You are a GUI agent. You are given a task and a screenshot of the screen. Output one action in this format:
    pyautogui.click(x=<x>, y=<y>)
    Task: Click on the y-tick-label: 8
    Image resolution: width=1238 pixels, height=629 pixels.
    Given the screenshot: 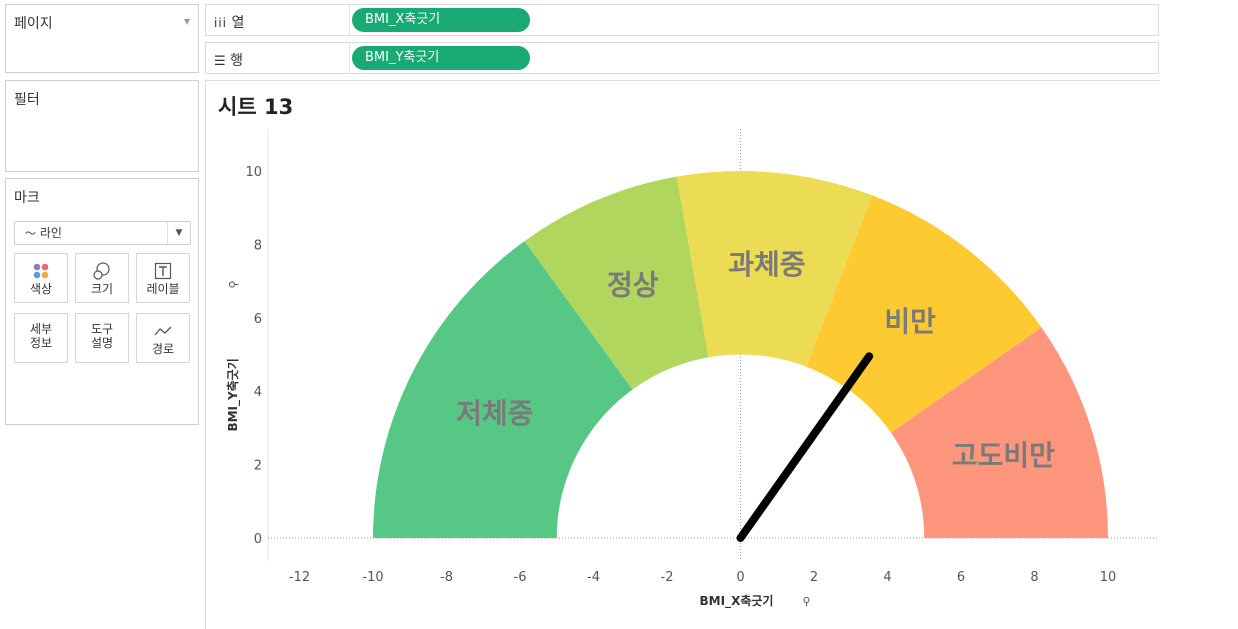 What is the action you would take?
    pyautogui.click(x=258, y=245)
    